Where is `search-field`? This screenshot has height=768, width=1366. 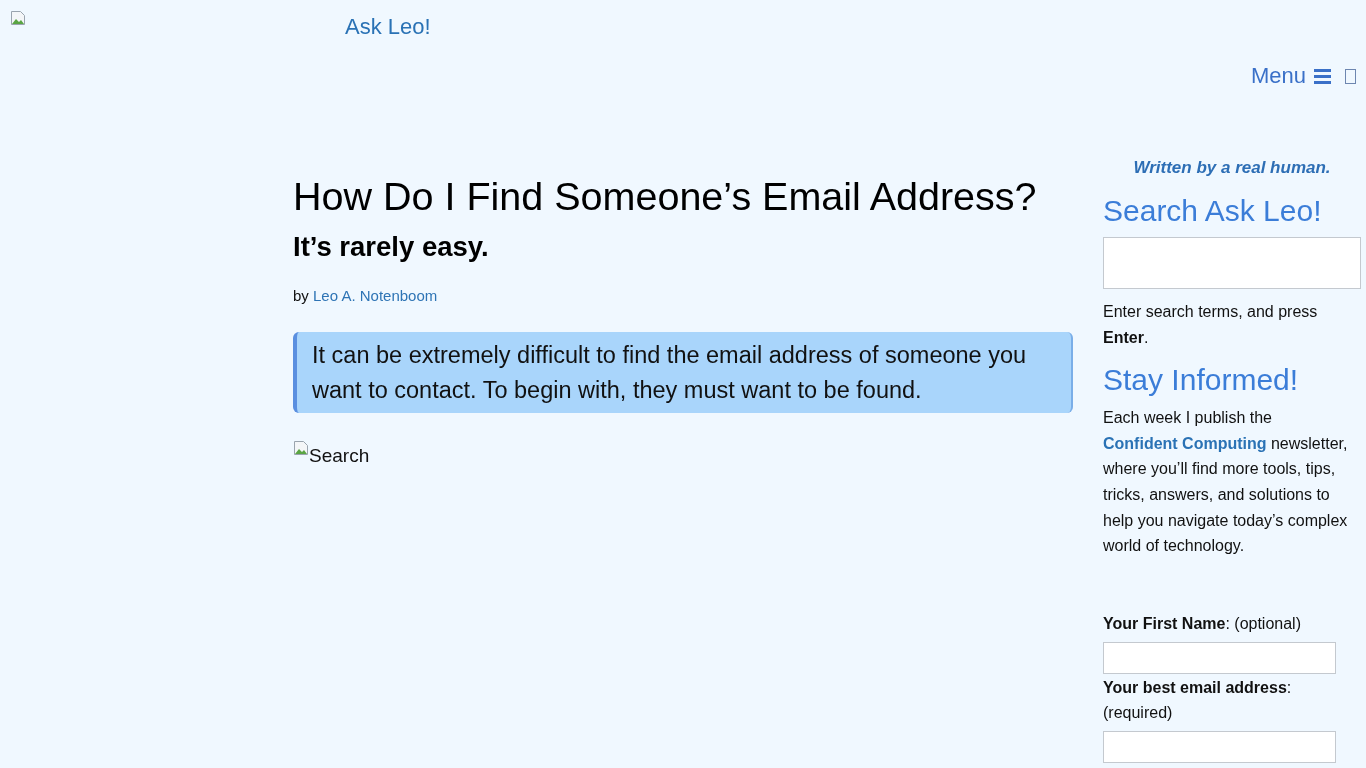 search-field is located at coordinates (1232, 263).